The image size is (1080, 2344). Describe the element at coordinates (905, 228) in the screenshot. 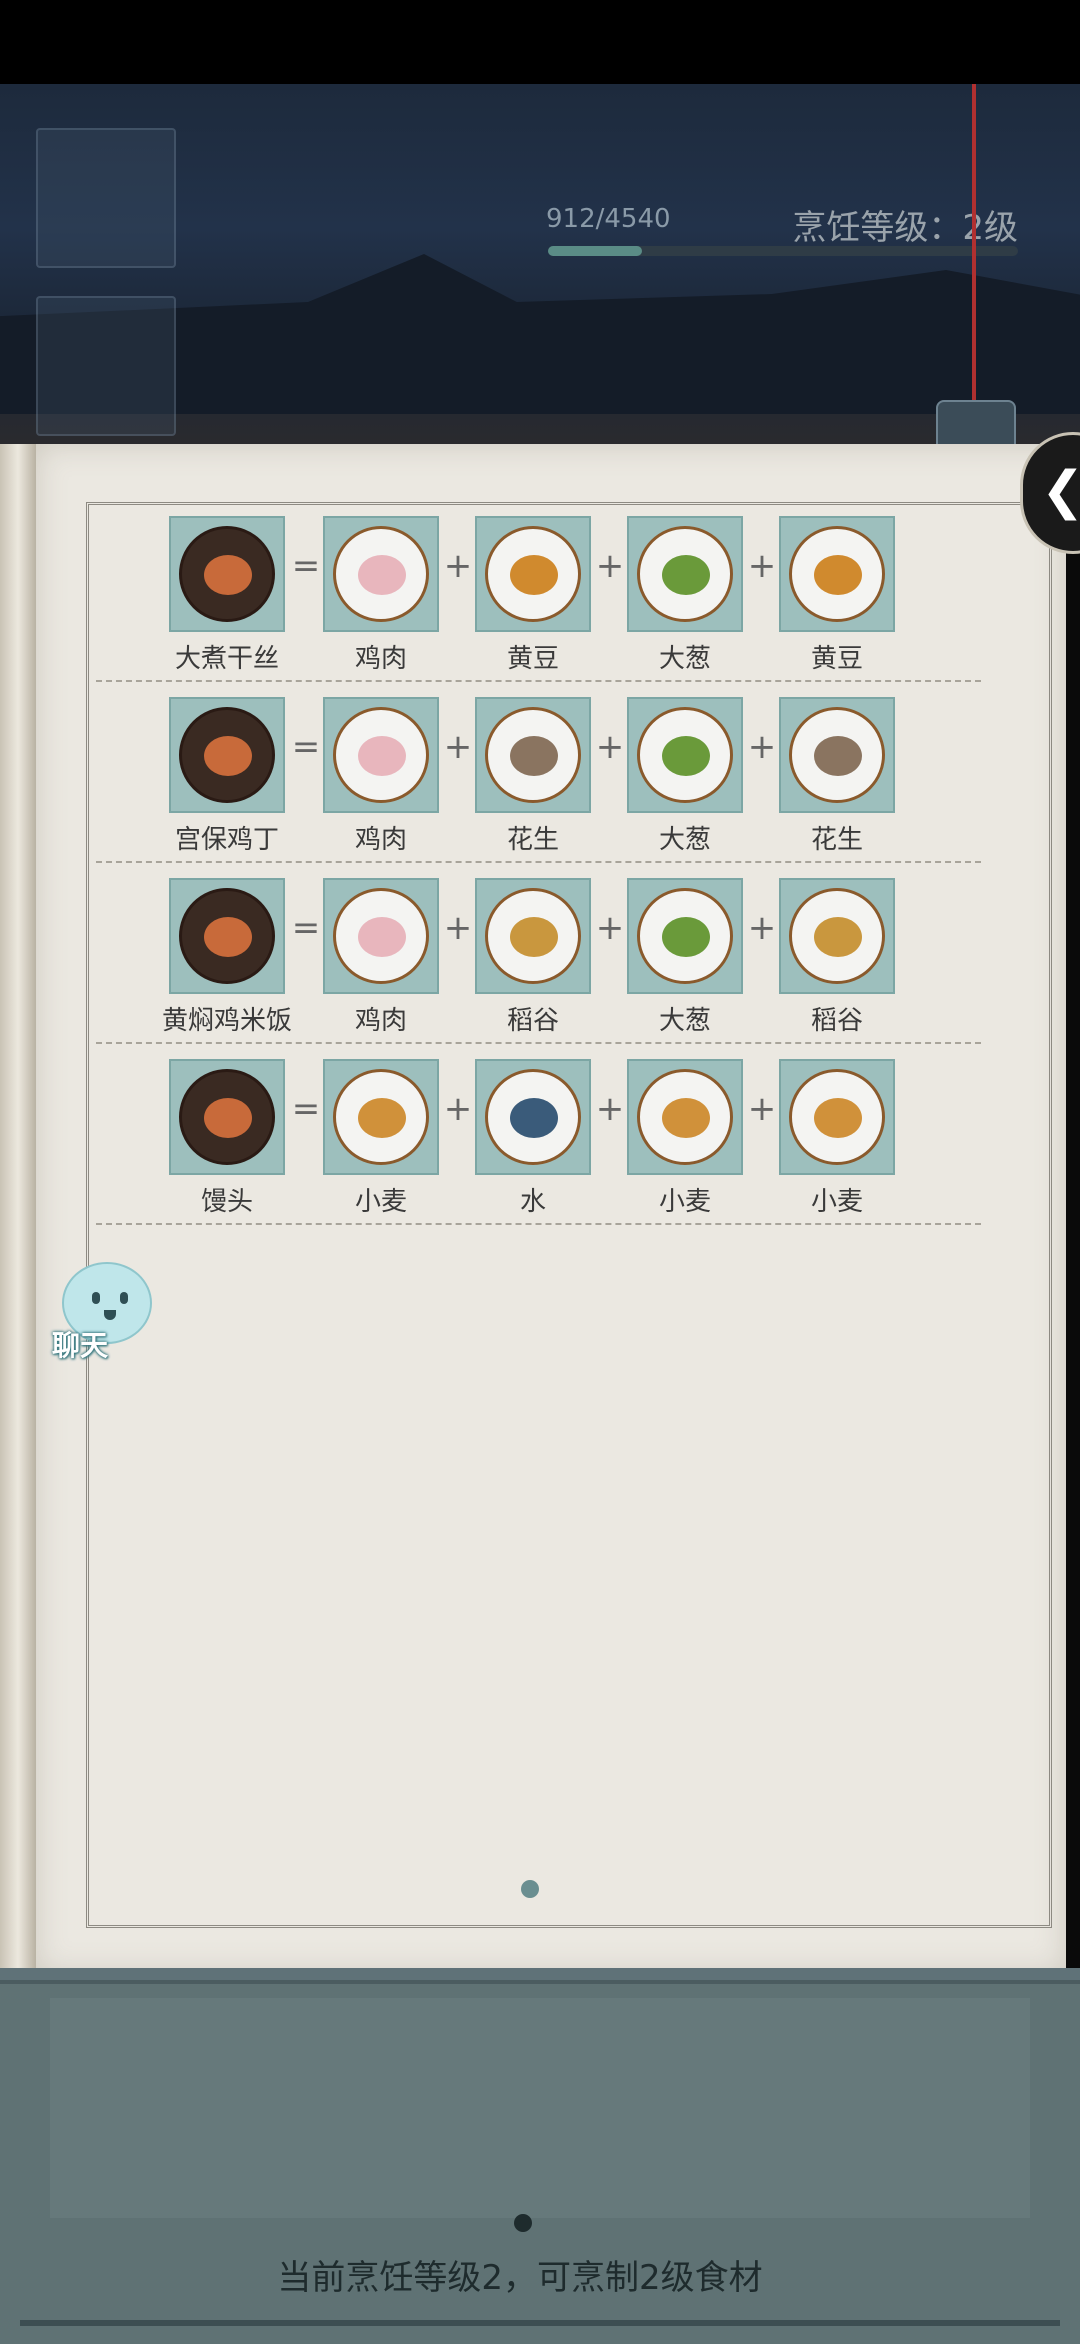

I see `cooking-level: 烹饪等级：2级` at that location.